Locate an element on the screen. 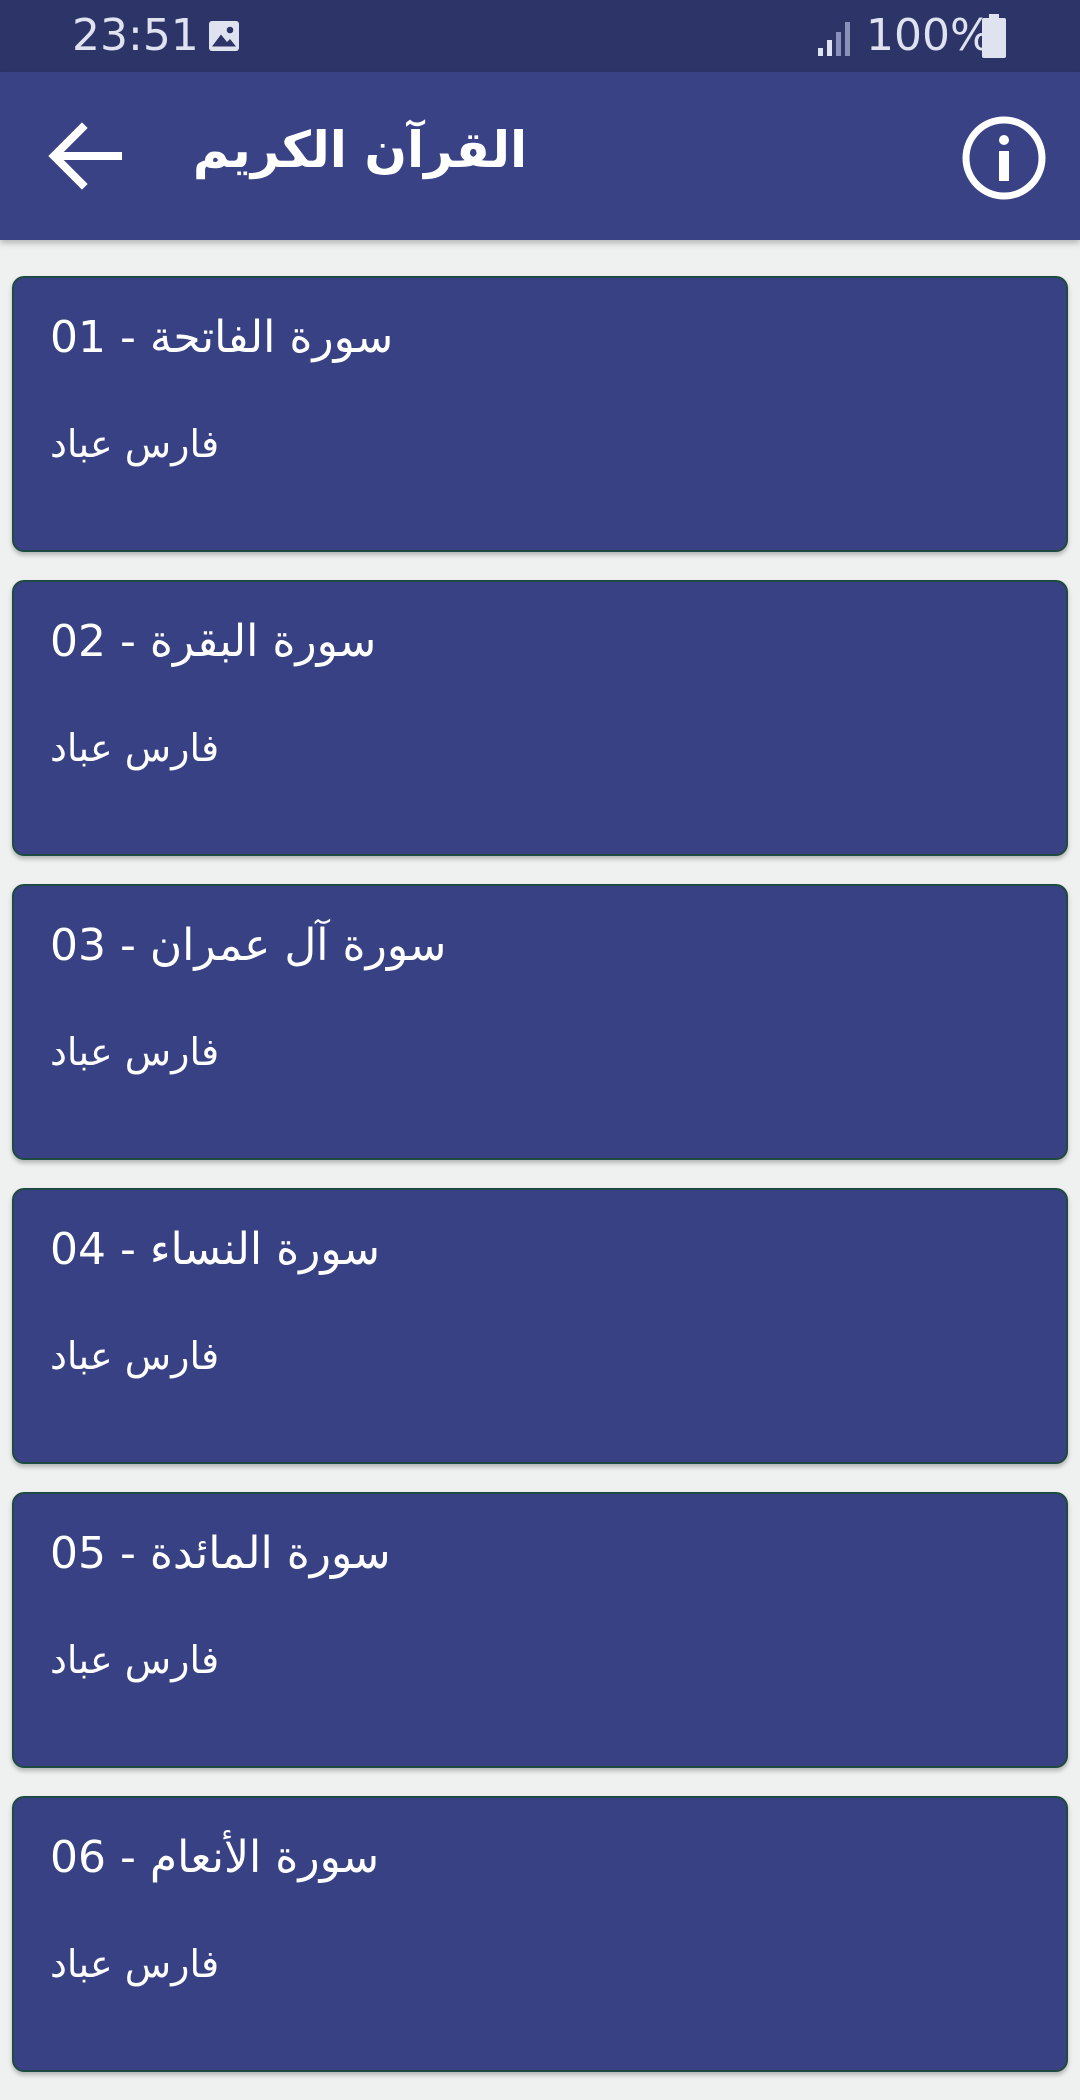 The image size is (1080, 2100). surah-card: 01 - سورة الفاتحة فارس عباد is located at coordinates (540, 414).